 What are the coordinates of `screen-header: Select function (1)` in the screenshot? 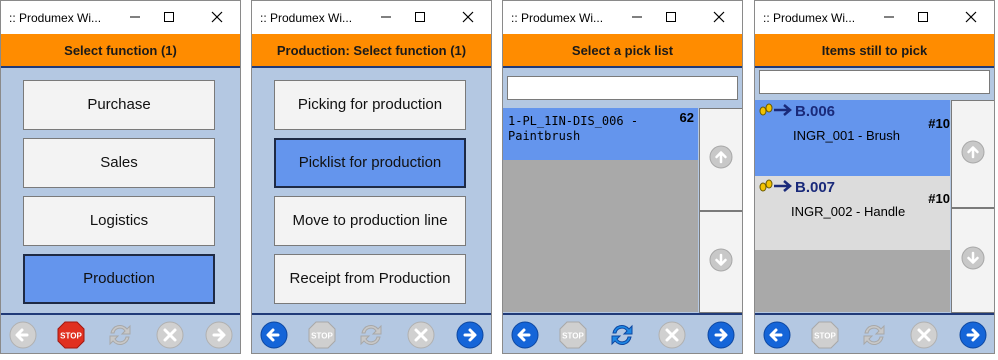 It's located at (120, 51).